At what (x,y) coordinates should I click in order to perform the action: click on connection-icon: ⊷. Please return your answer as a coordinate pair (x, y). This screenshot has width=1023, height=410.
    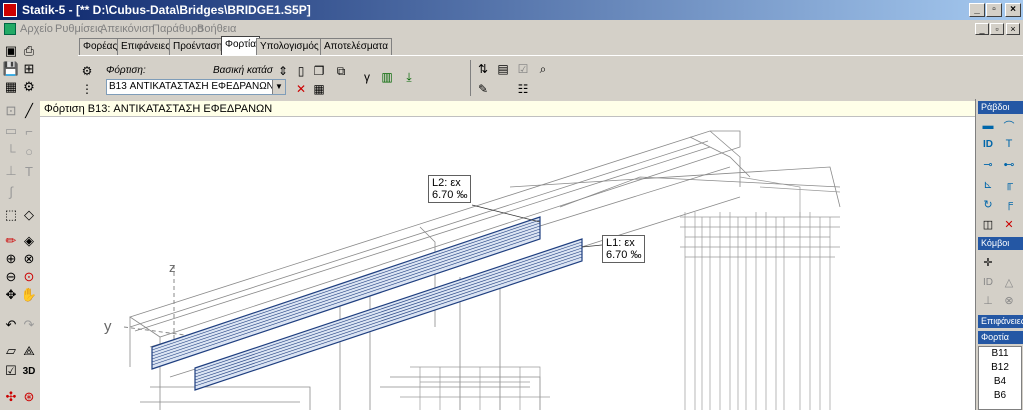
    Looking at the image, I should click on (1009, 164).